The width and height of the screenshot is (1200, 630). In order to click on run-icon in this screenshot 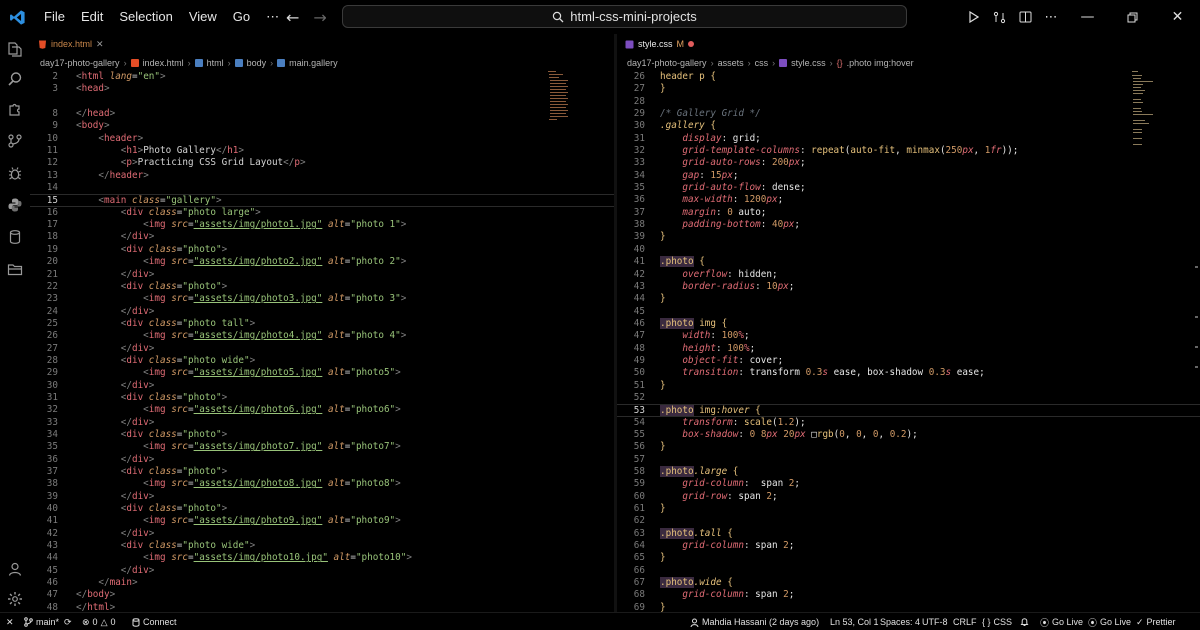, I will do `click(973, 17)`.